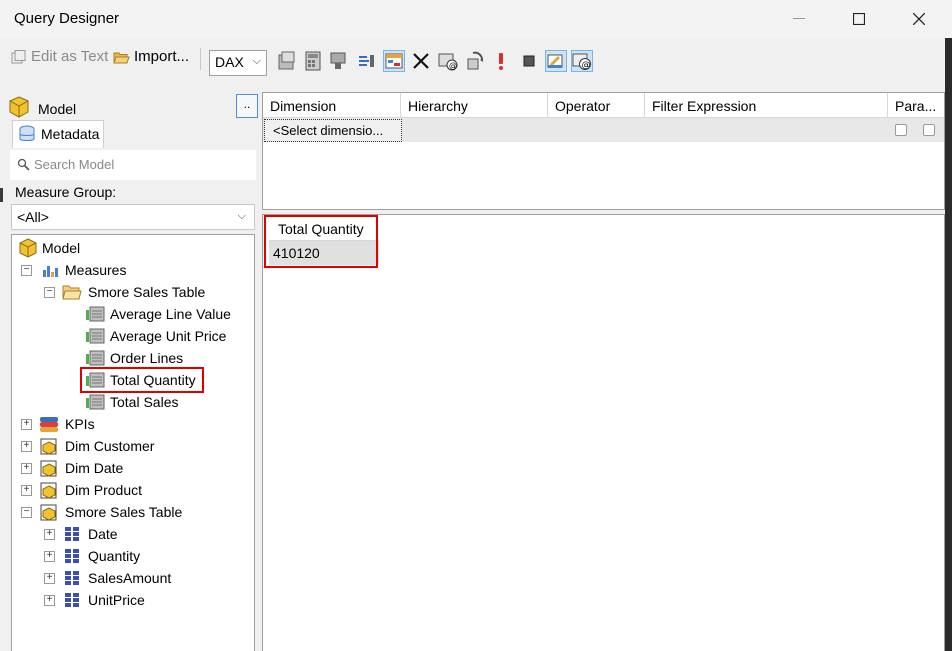 The width and height of the screenshot is (952, 651). I want to click on chevron-down-icon: ⌵, so click(256, 61).